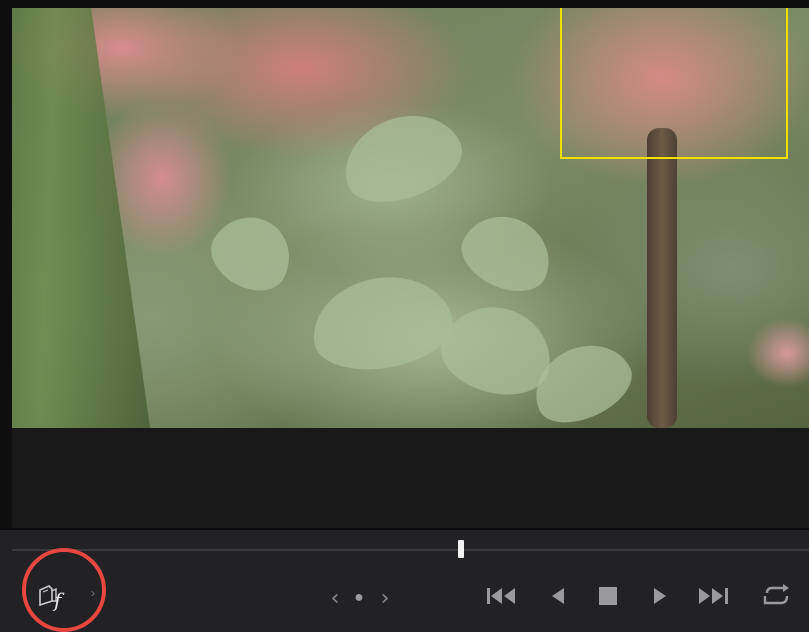  I want to click on playhead-handle, so click(461, 549).